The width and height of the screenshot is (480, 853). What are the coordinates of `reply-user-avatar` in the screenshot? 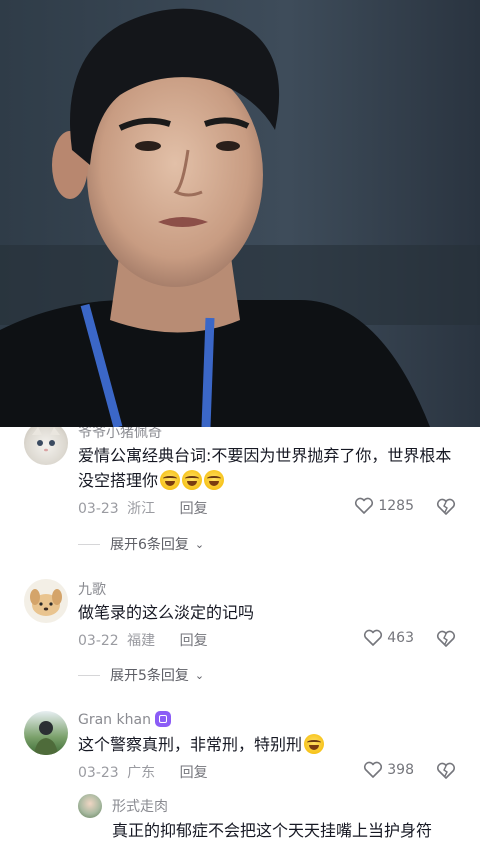 It's located at (90, 806).